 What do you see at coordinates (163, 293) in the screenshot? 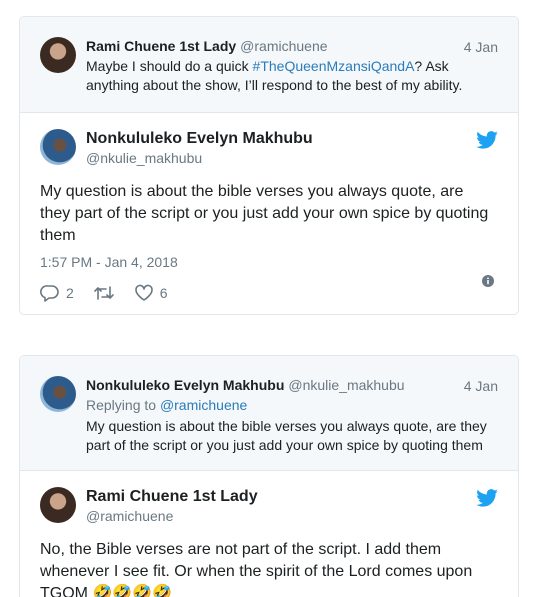
I see `like-count: 6` at bounding box center [163, 293].